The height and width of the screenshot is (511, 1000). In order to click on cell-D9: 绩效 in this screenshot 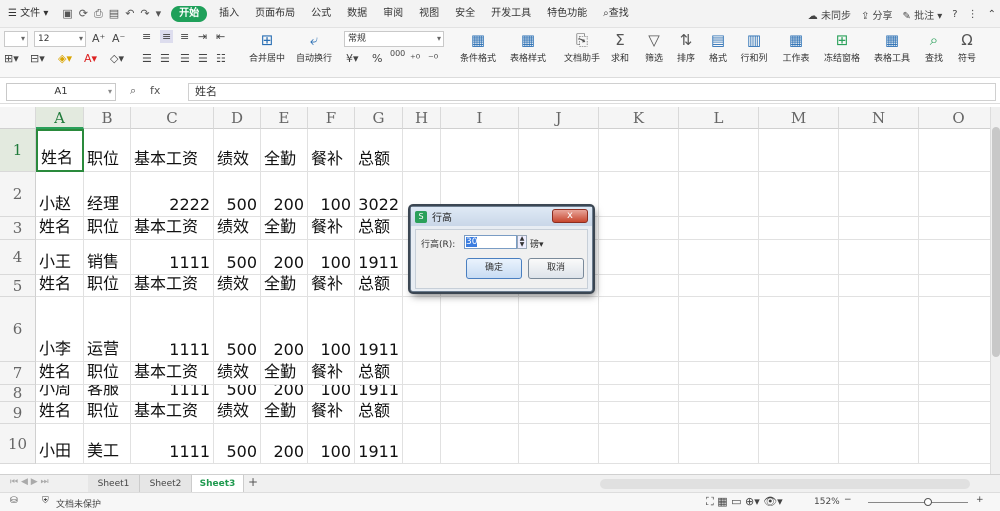, I will do `click(237, 413)`.